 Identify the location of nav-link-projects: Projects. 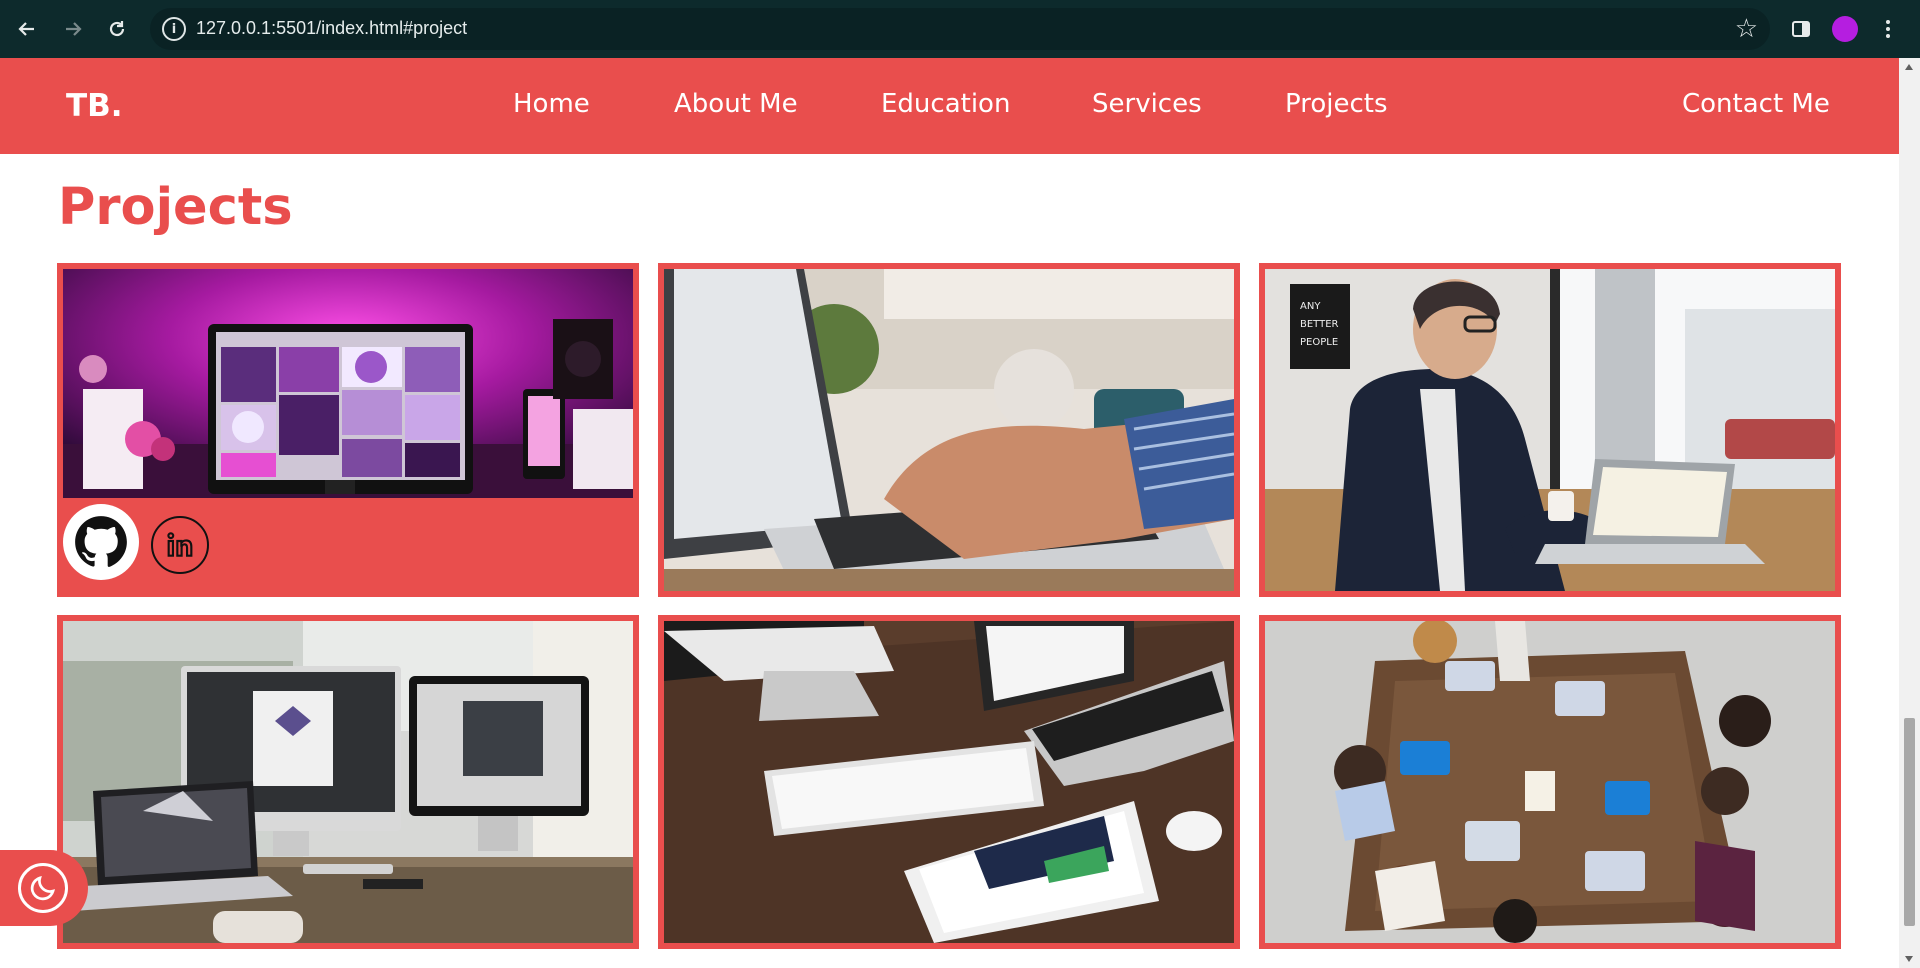
(1336, 104).